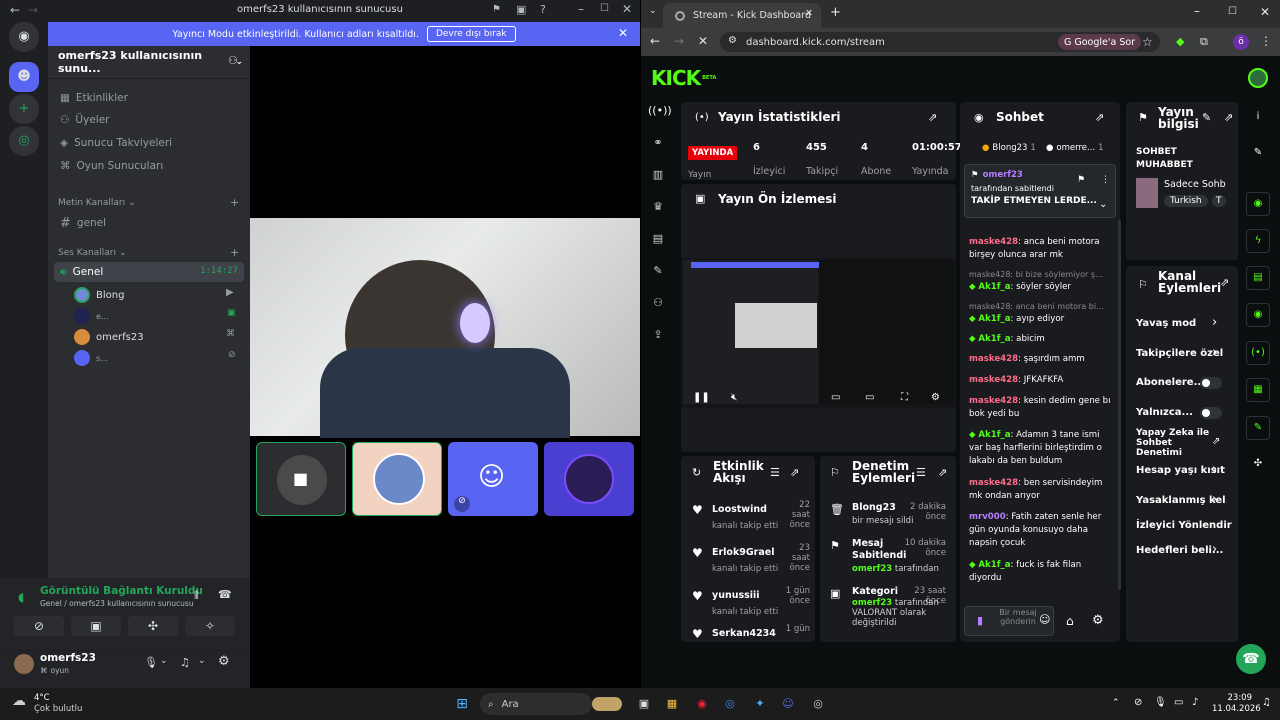 Image resolution: width=1280 pixels, height=720 pixels. I want to click on chat-message: maske428: şaşırdım amm, so click(1041, 359).